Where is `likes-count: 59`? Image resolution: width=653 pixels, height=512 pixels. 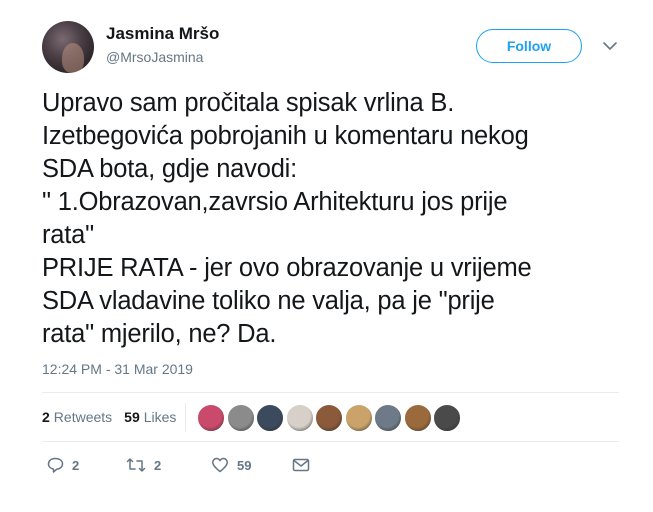 likes-count: 59 is located at coordinates (132, 417).